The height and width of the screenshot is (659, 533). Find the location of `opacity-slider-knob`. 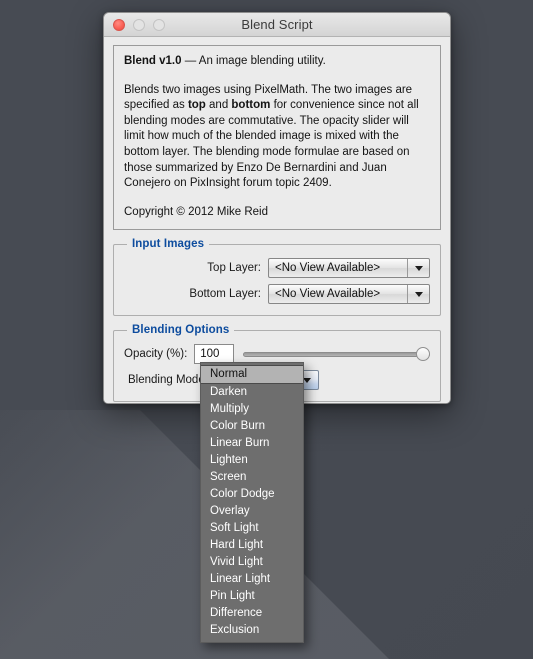

opacity-slider-knob is located at coordinates (423, 354).